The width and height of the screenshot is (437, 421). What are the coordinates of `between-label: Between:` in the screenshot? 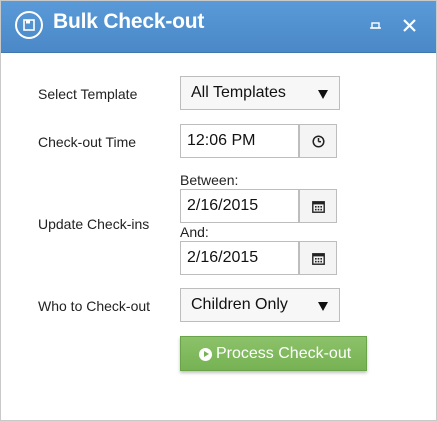 It's located at (209, 180).